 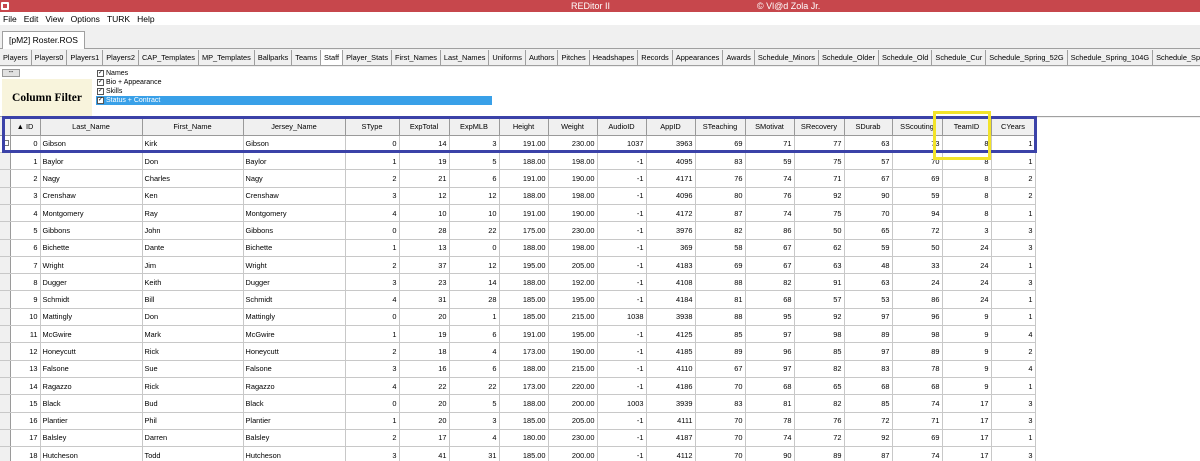 What do you see at coordinates (524, 317) in the screenshot?
I see `table-cell: 185.00` at bounding box center [524, 317].